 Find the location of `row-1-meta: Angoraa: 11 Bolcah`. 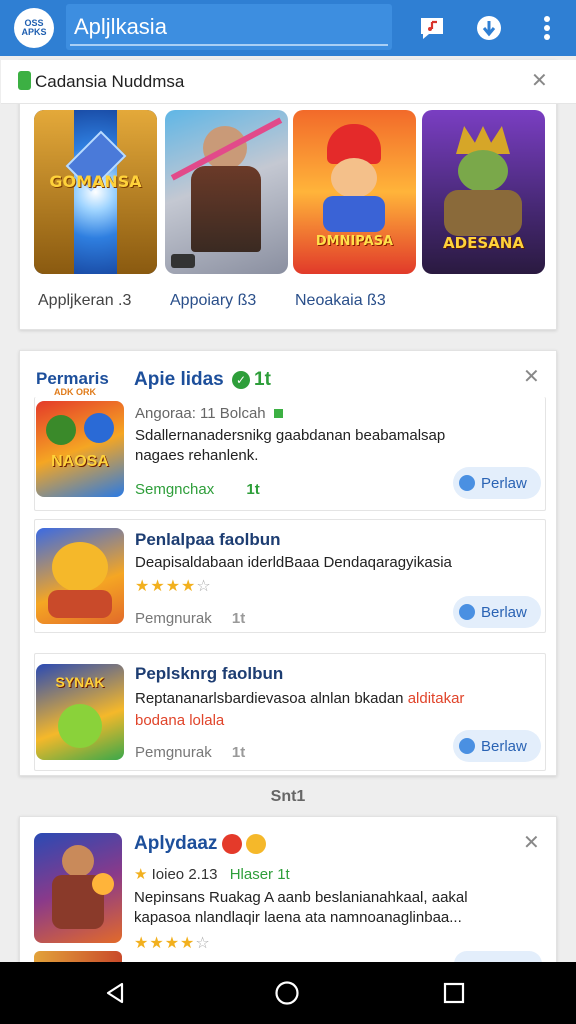

row-1-meta: Angoraa: 11 Bolcah is located at coordinates (209, 413).